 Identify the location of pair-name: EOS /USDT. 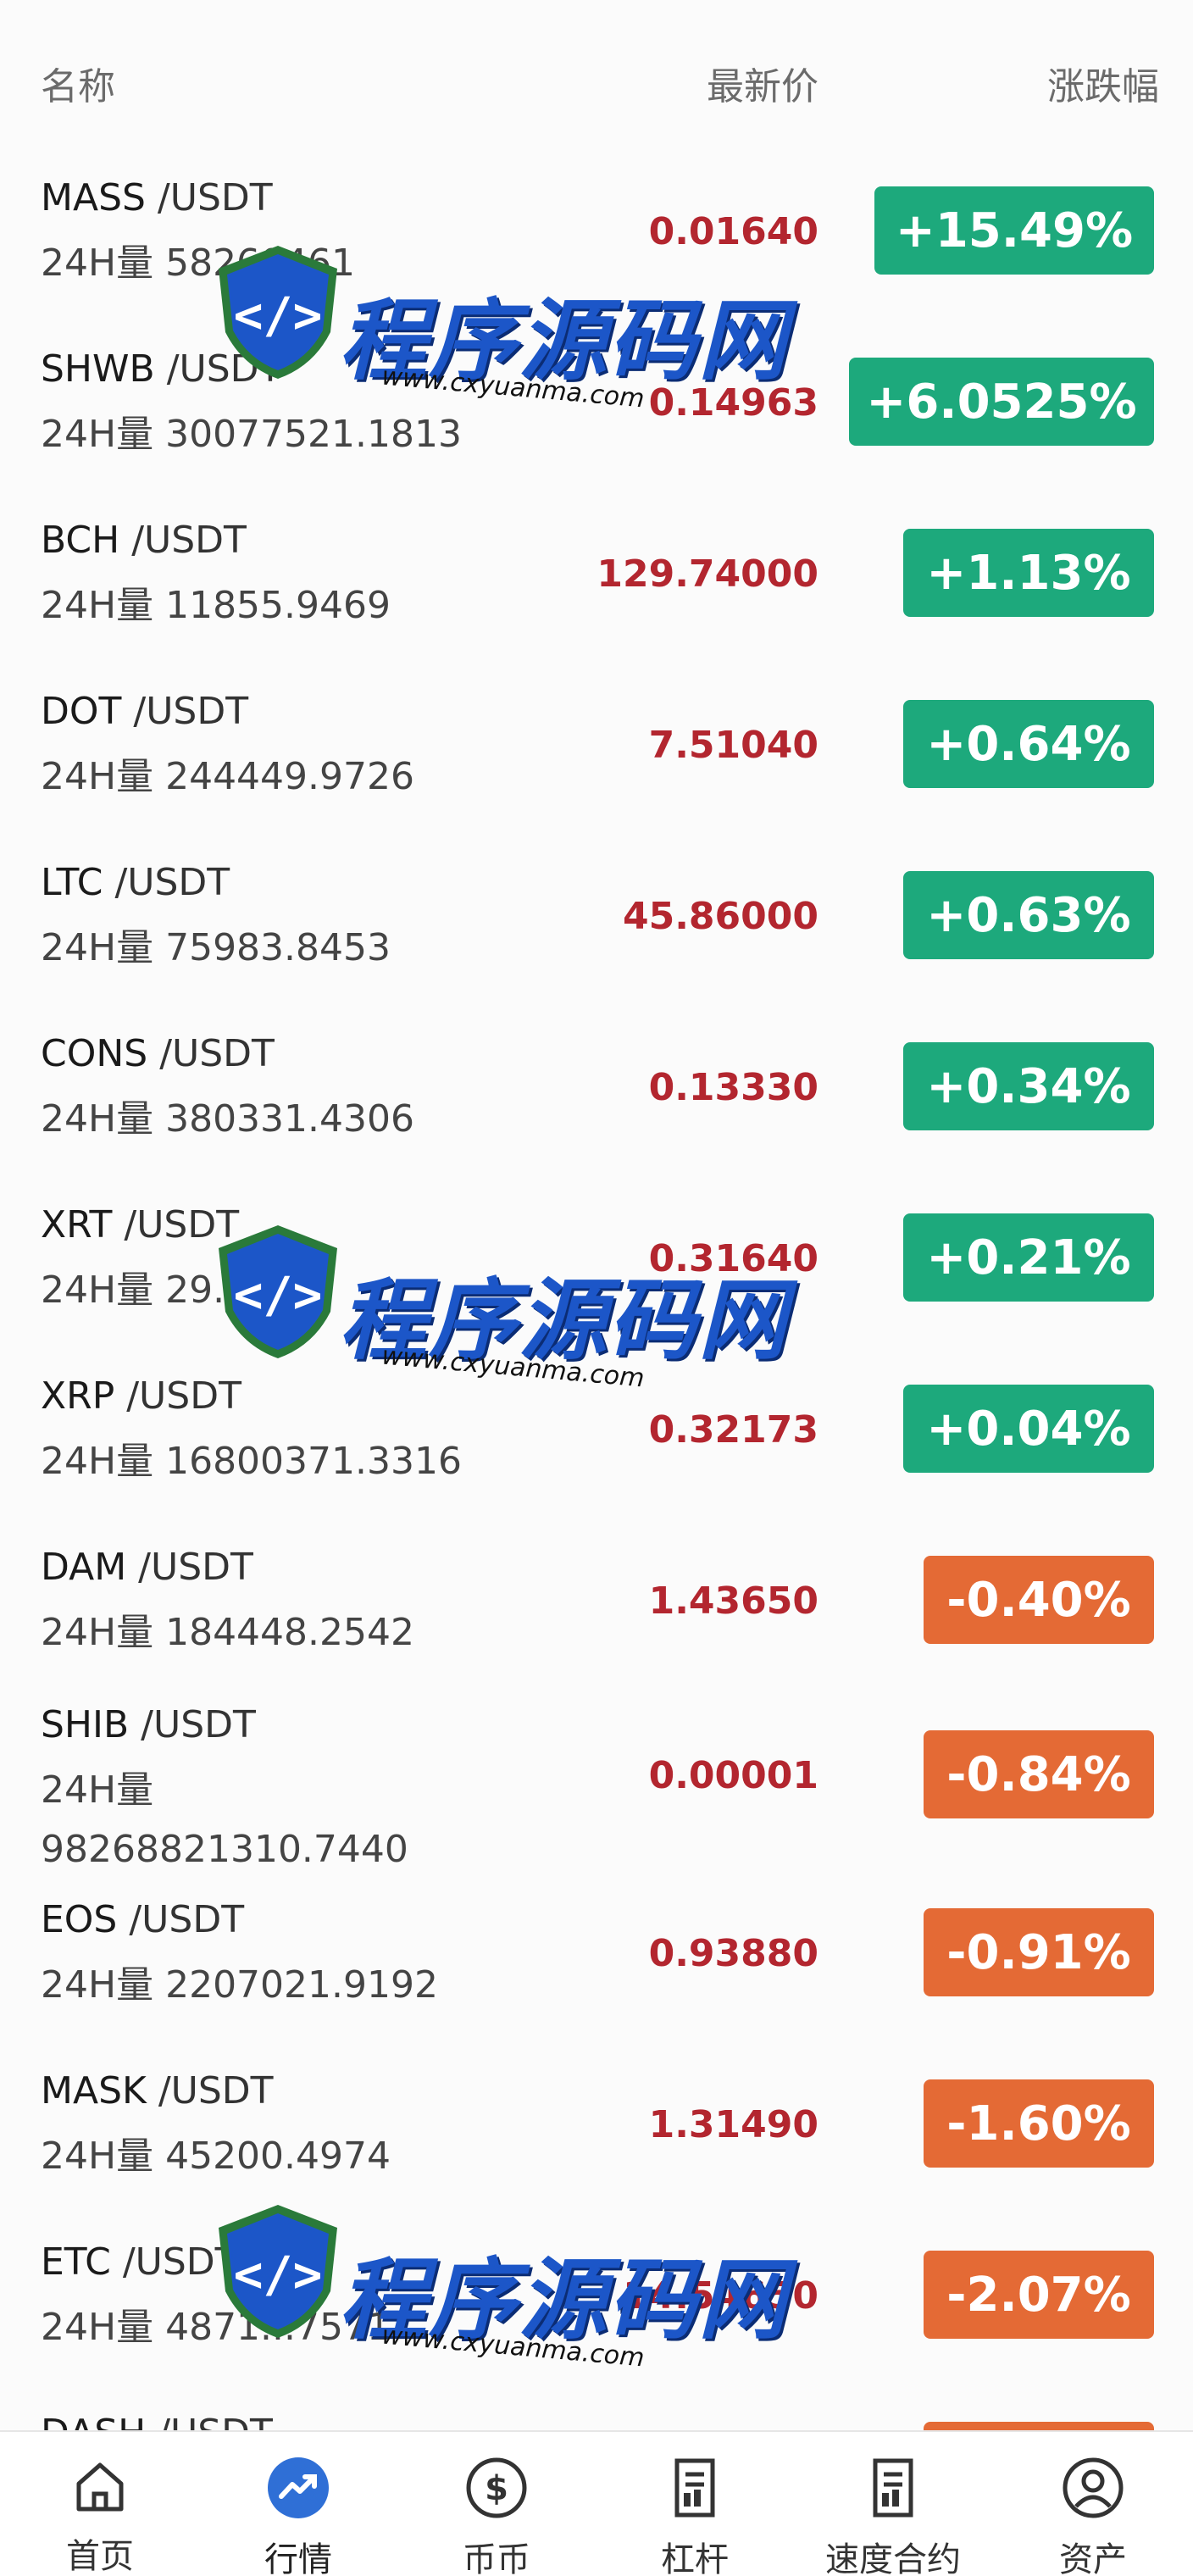
(142, 1919).